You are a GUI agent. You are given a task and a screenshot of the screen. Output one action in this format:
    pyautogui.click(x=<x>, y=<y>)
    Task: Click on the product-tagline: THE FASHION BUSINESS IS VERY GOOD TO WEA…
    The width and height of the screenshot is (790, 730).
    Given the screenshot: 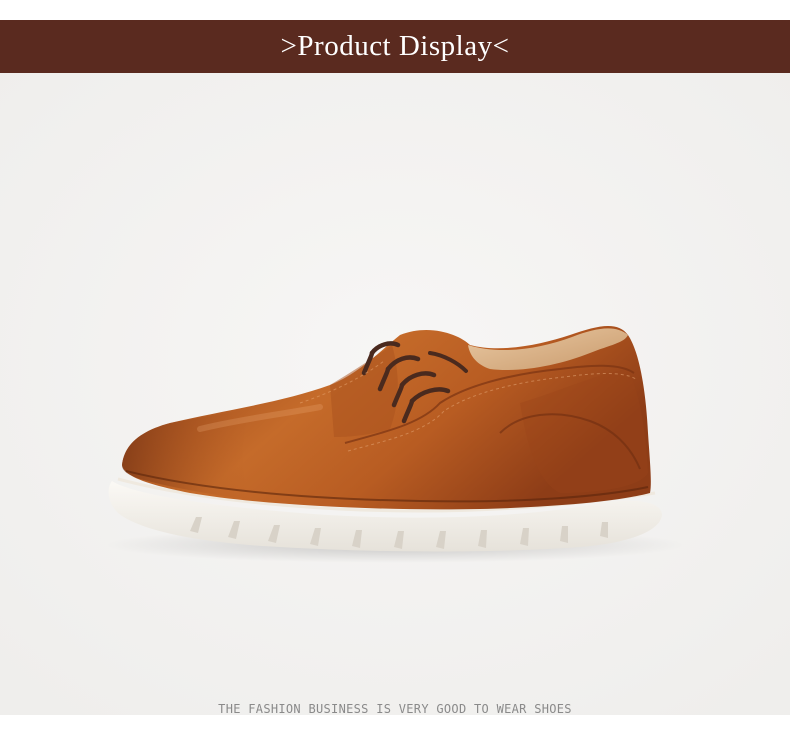 What is the action you would take?
    pyautogui.click(x=395, y=709)
    